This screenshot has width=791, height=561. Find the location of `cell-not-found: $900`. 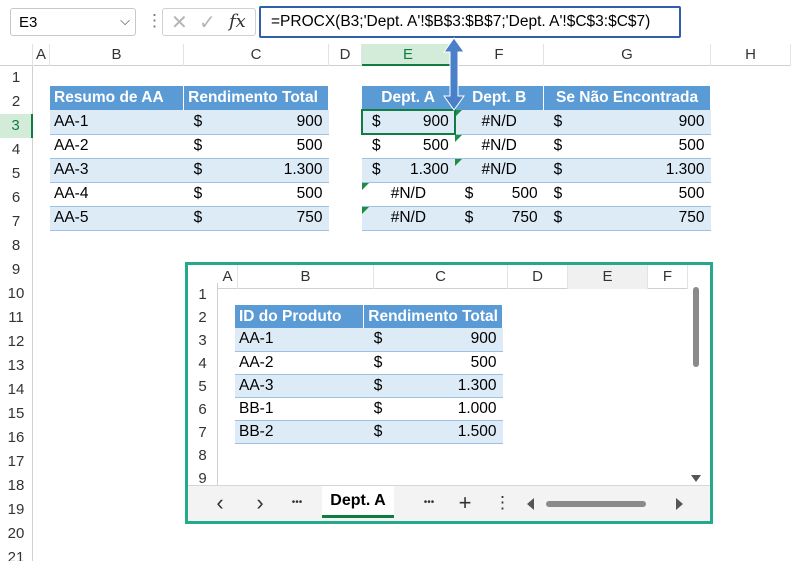

cell-not-found: $900 is located at coordinates (627, 122).